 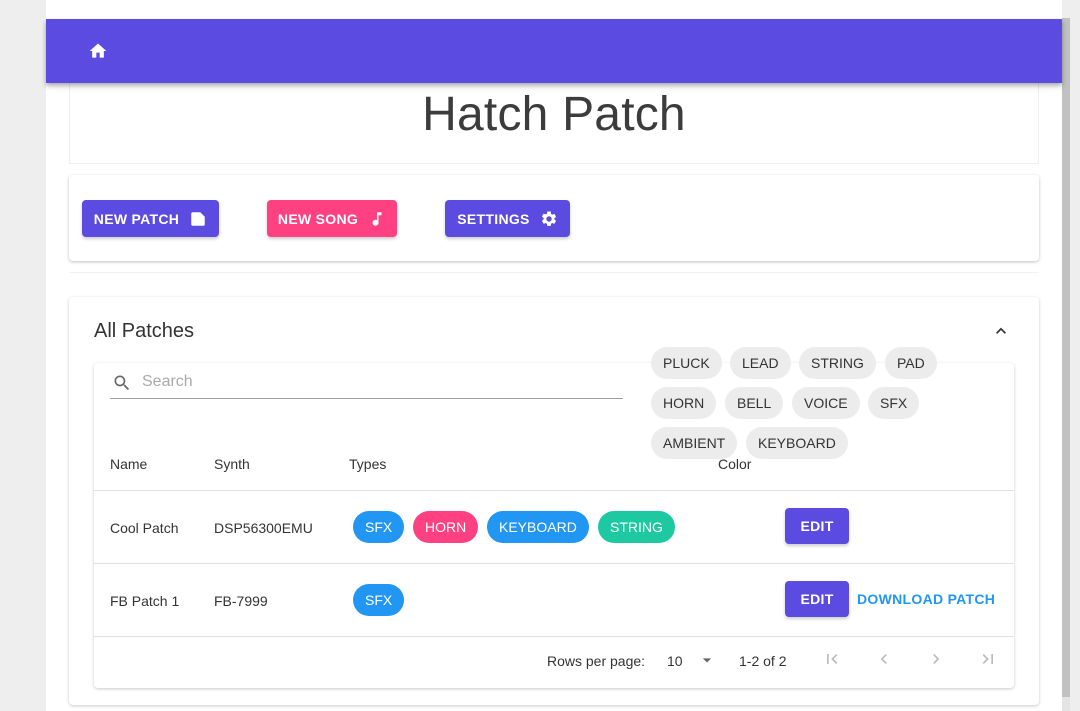 What do you see at coordinates (837, 363) in the screenshot?
I see `filter-chip-string: STRING` at bounding box center [837, 363].